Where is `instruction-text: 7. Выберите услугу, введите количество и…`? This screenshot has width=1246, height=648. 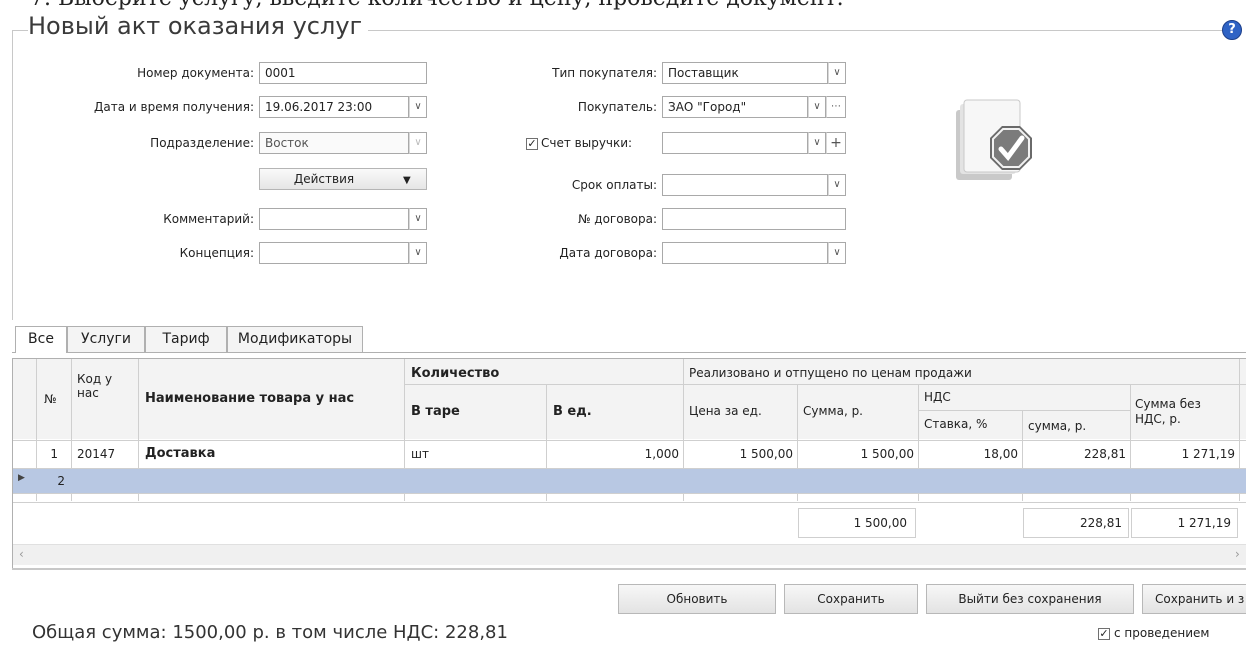 instruction-text: 7. Выберите услугу, введите количество и… is located at coordinates (437, 5).